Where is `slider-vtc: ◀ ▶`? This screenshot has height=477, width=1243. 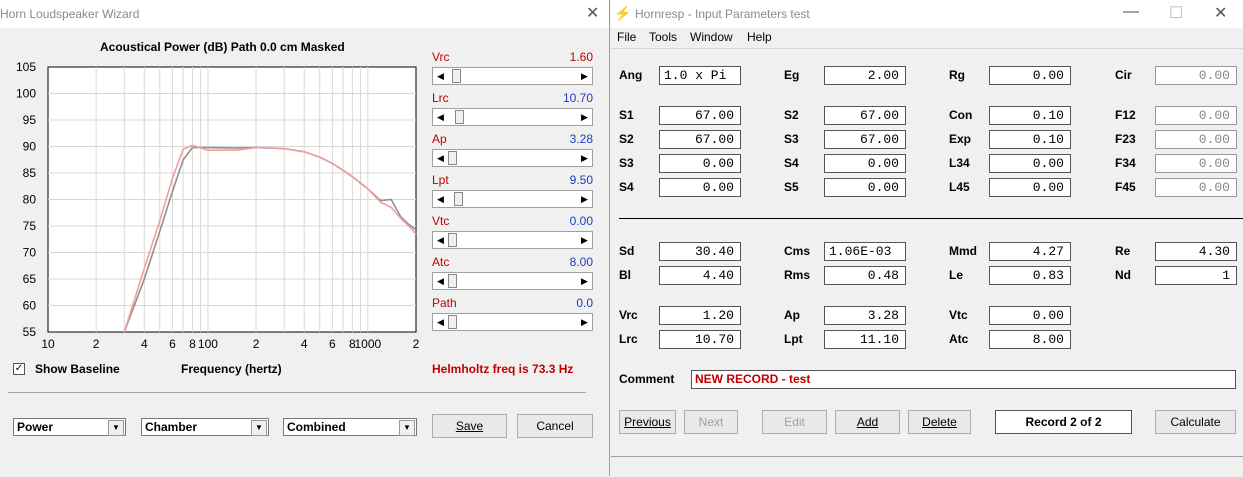
slider-vtc: ◀ ▶ is located at coordinates (512, 240).